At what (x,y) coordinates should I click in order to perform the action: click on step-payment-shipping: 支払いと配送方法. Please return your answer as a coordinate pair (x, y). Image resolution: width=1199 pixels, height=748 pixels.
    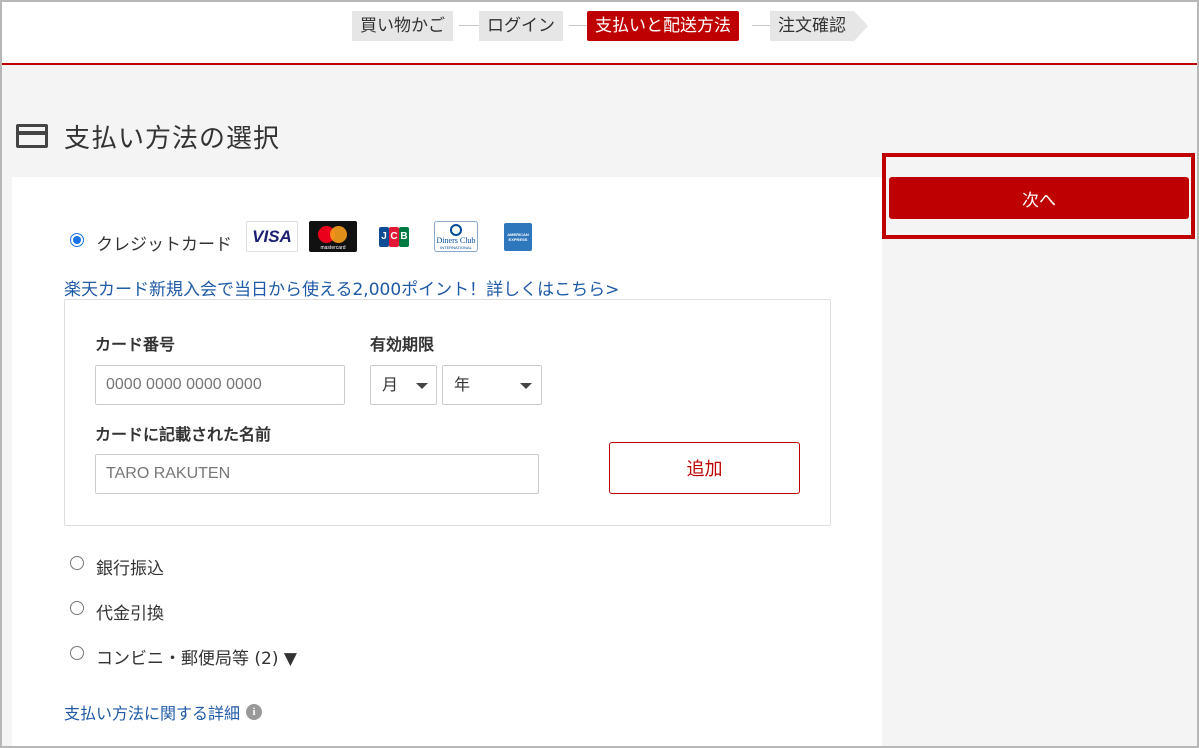
    Looking at the image, I should click on (663, 26).